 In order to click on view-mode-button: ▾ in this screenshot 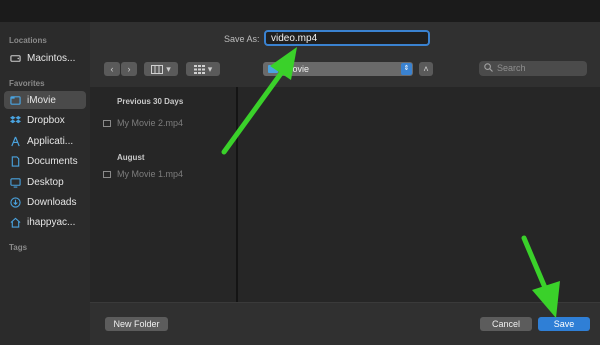, I will do `click(161, 69)`.